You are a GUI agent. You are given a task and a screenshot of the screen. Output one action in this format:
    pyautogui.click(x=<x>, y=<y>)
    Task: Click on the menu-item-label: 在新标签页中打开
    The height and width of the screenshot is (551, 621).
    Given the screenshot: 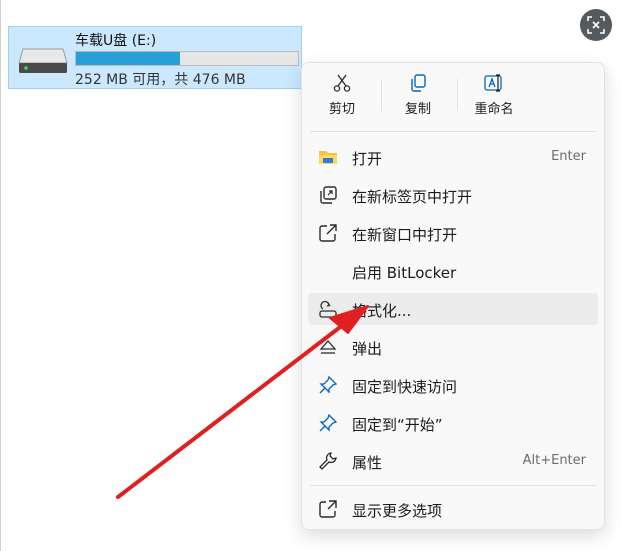 What is the action you would take?
    pyautogui.click(x=412, y=197)
    